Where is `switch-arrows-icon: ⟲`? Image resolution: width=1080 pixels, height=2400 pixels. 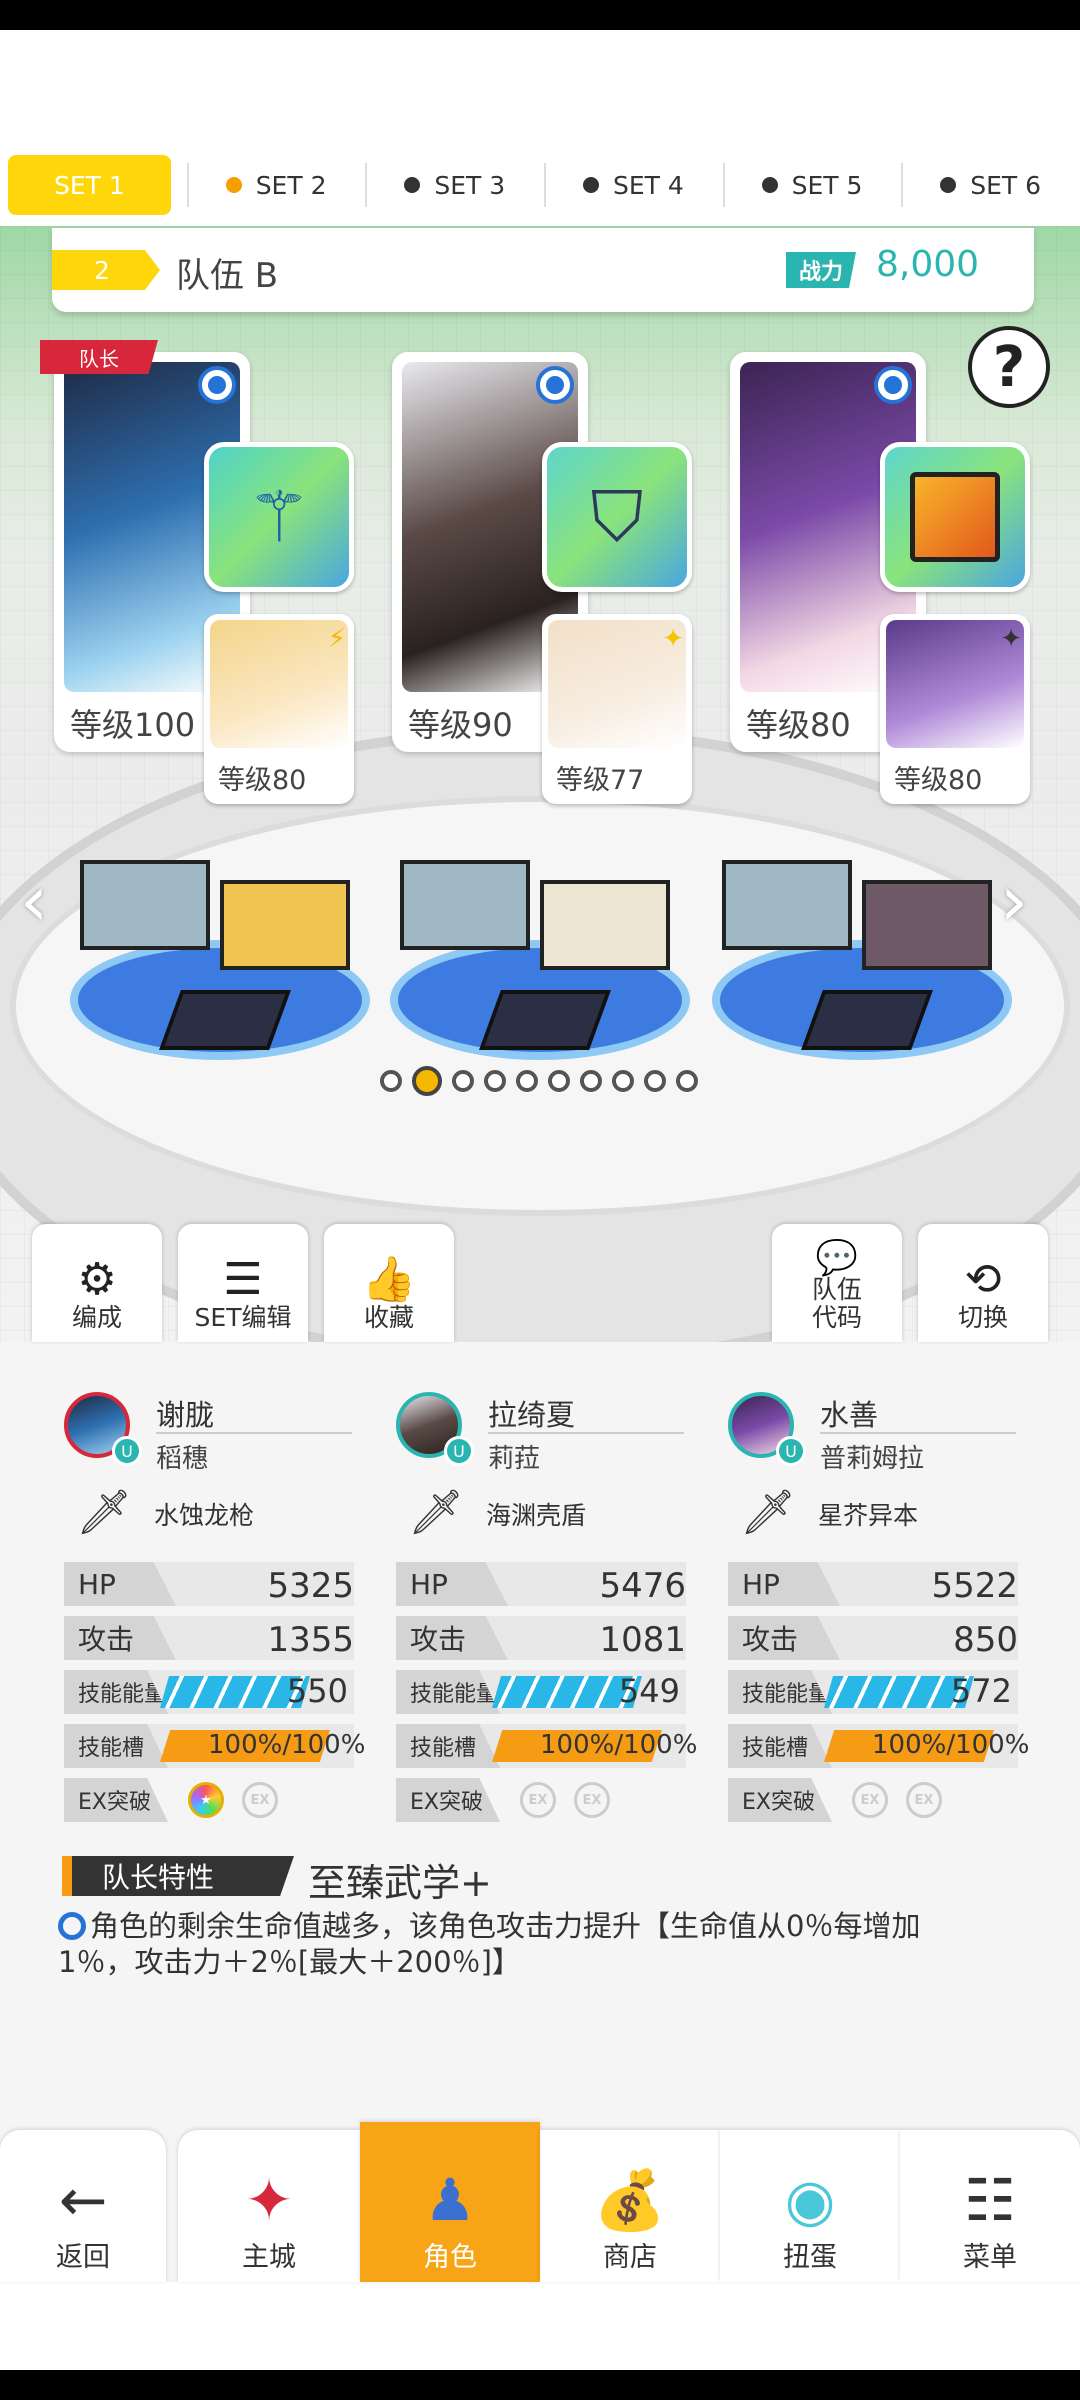
switch-arrows-icon: ⟲ is located at coordinates (983, 1279).